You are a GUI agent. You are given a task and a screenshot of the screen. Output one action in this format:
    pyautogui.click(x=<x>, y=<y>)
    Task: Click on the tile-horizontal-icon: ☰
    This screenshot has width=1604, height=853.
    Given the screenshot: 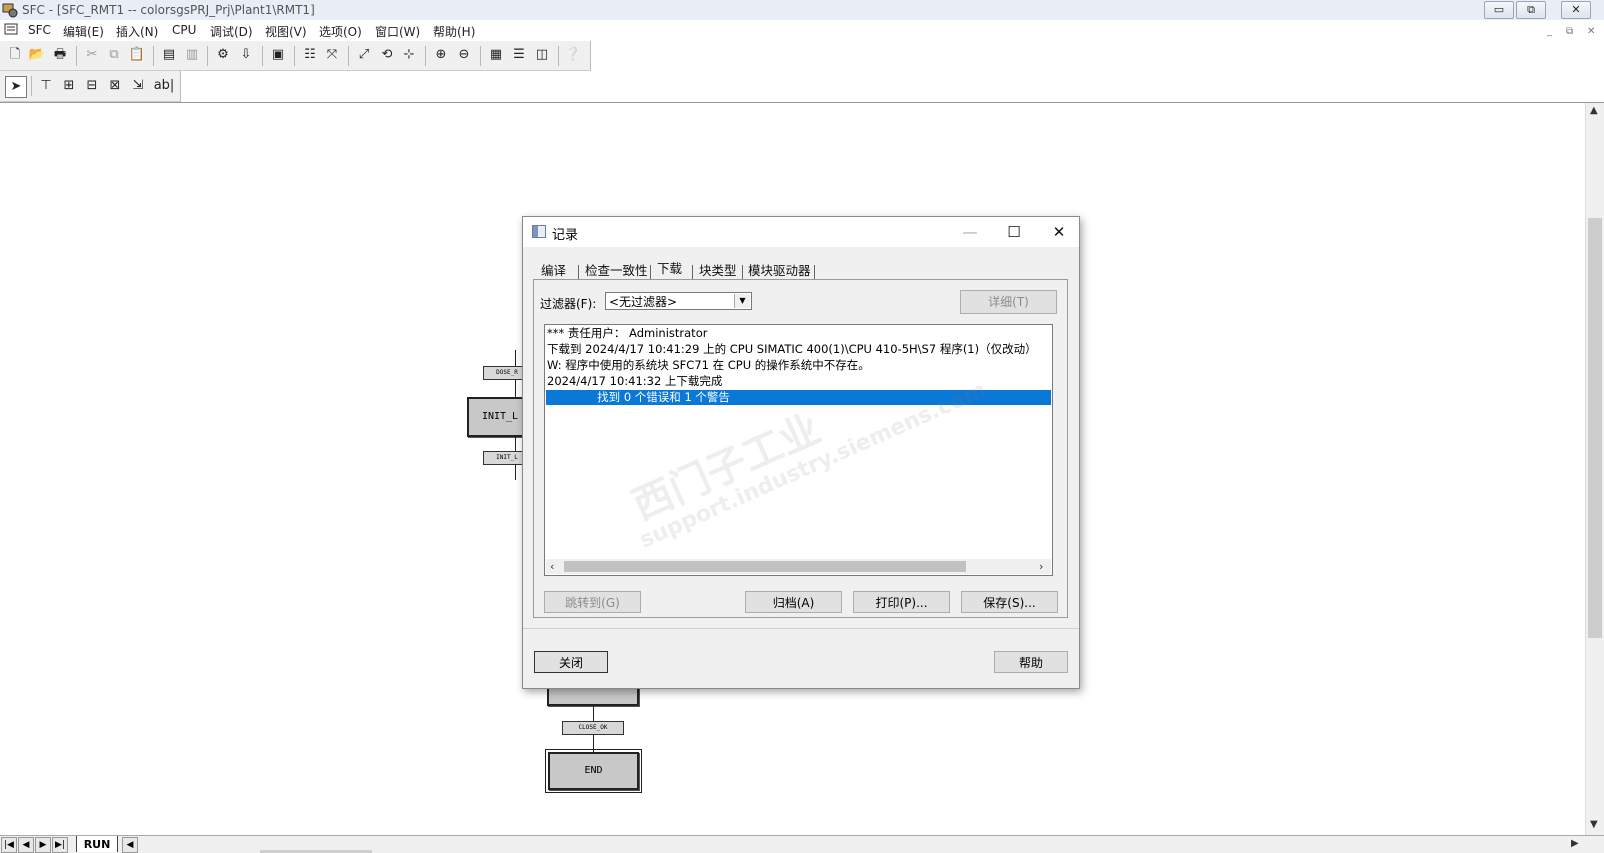 What is the action you would take?
    pyautogui.click(x=519, y=55)
    